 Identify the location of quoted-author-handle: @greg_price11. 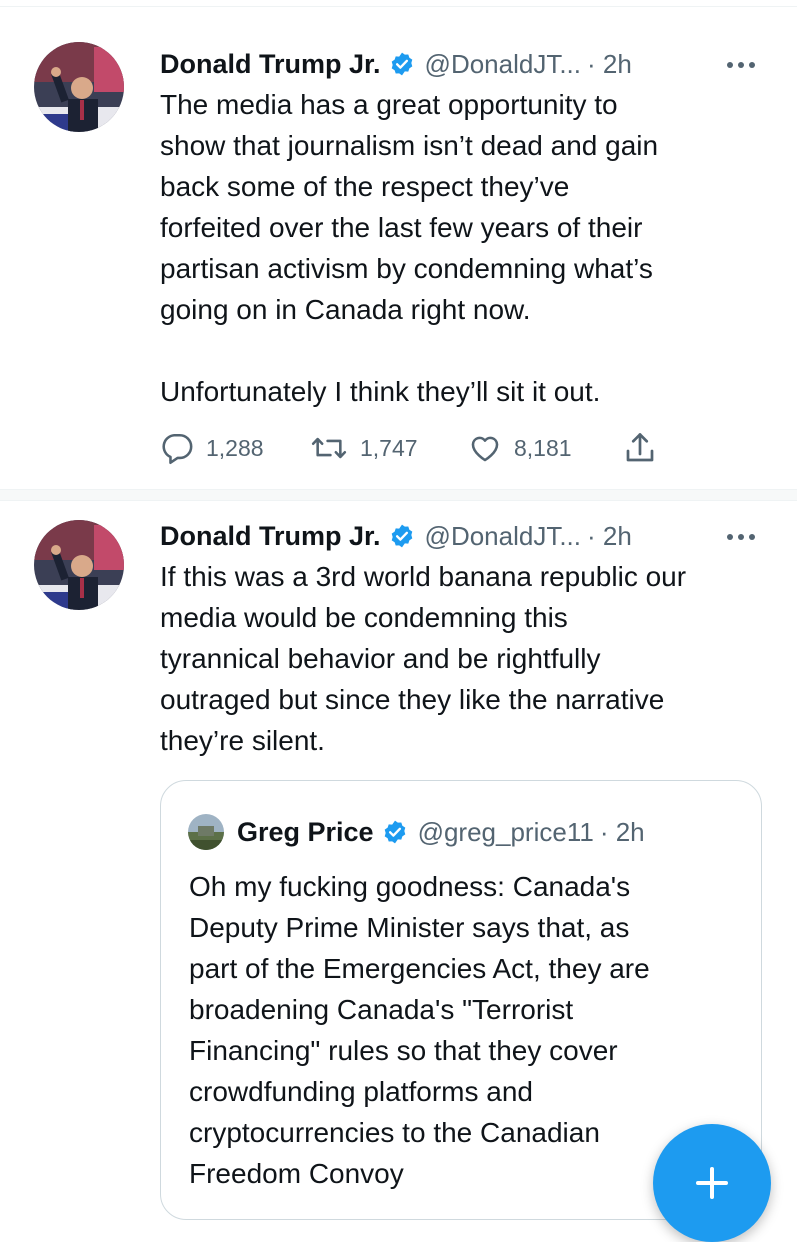
(505, 831).